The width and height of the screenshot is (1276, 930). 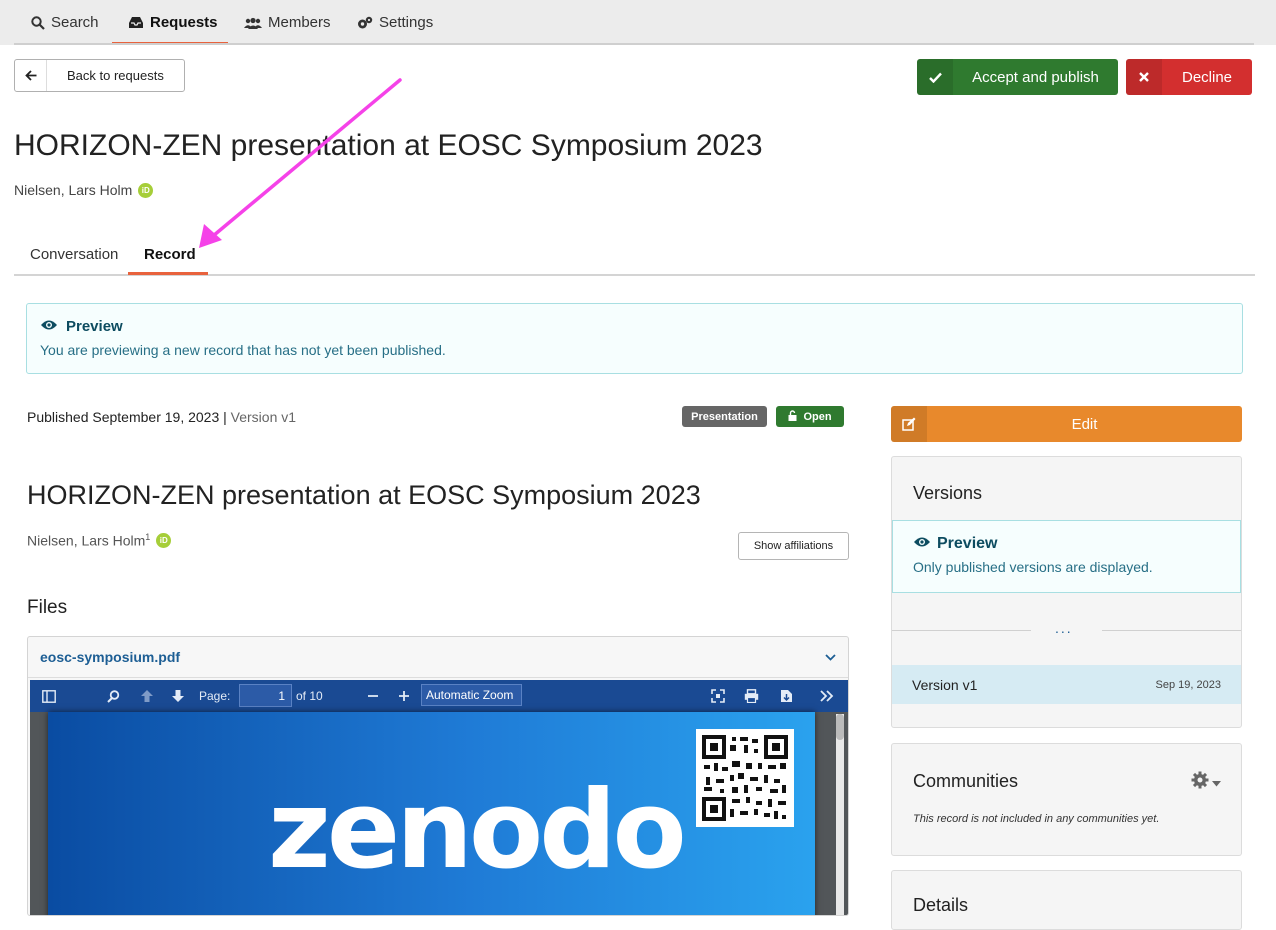 What do you see at coordinates (38, 22) in the screenshot?
I see `search-icon` at bounding box center [38, 22].